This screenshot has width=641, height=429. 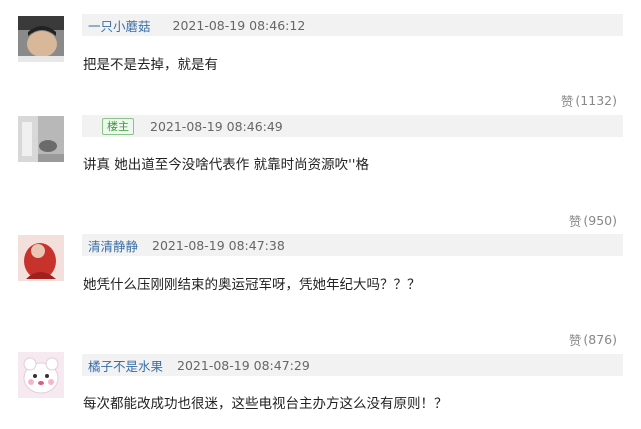 What do you see at coordinates (600, 339) in the screenshot?
I see `like-count: (876)` at bounding box center [600, 339].